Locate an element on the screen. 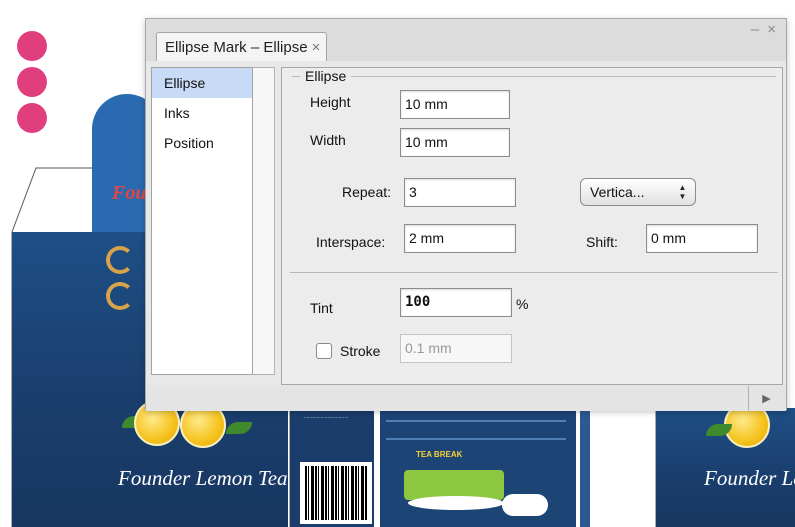 The width and height of the screenshot is (795, 527). tab-ellipse-mark: Ellipse Mark – Ellipse × is located at coordinates (242, 46).